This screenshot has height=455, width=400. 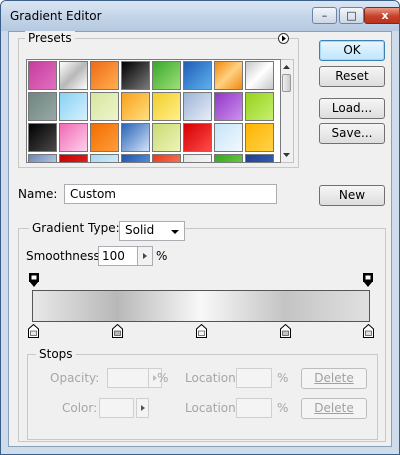 I want to click on close-icon: x, so click(x=385, y=15).